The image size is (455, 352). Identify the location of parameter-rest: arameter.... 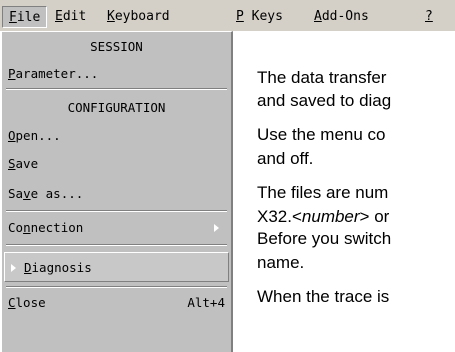
(57, 73).